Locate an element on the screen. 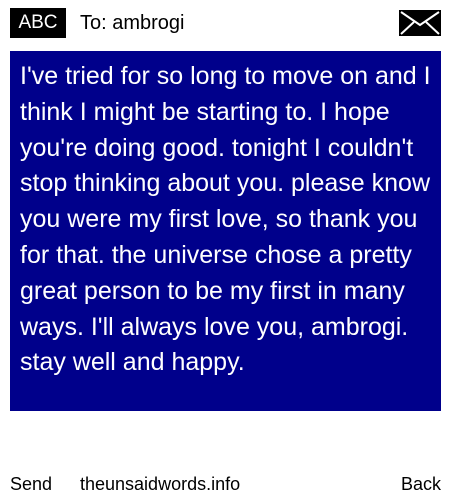  site-credit: theunsaidwords.info is located at coordinates (160, 484).